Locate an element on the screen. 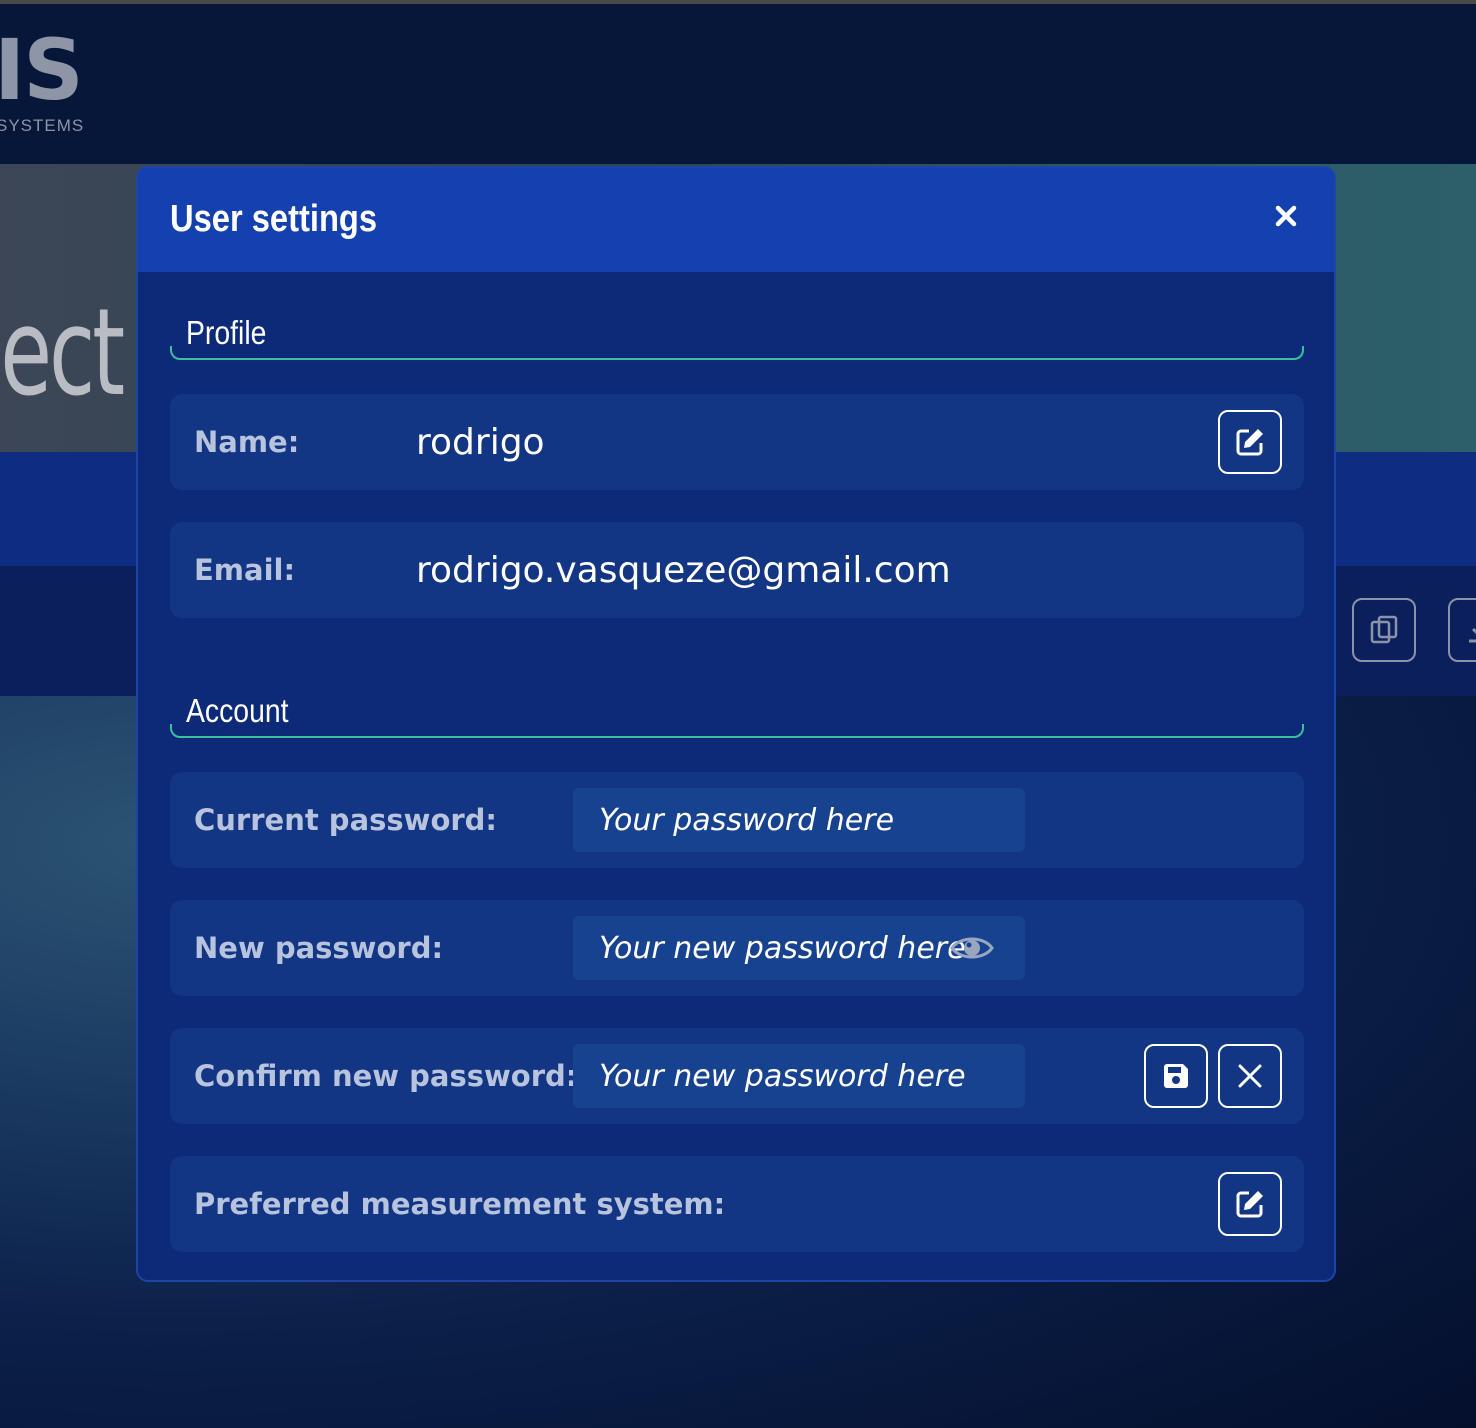 The height and width of the screenshot is (1428, 1476). current-password-row: Current password: is located at coordinates (737, 820).